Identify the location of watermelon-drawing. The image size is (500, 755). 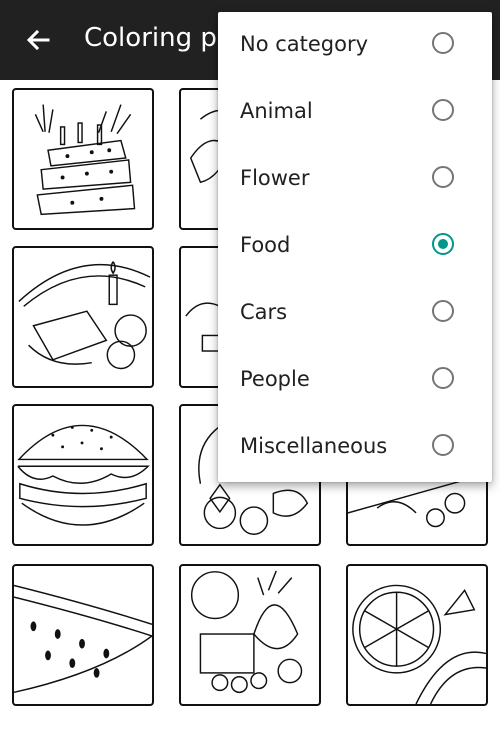
(83, 639).